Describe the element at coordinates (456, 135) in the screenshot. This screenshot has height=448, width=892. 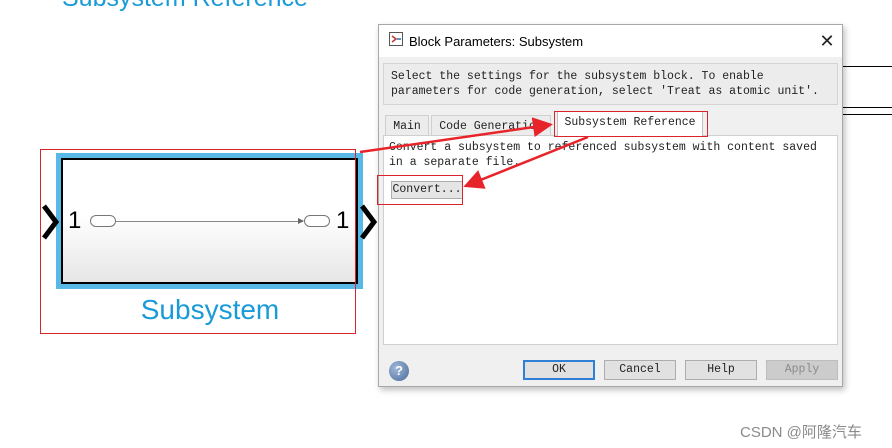
I see `arrow-to-tab` at that location.